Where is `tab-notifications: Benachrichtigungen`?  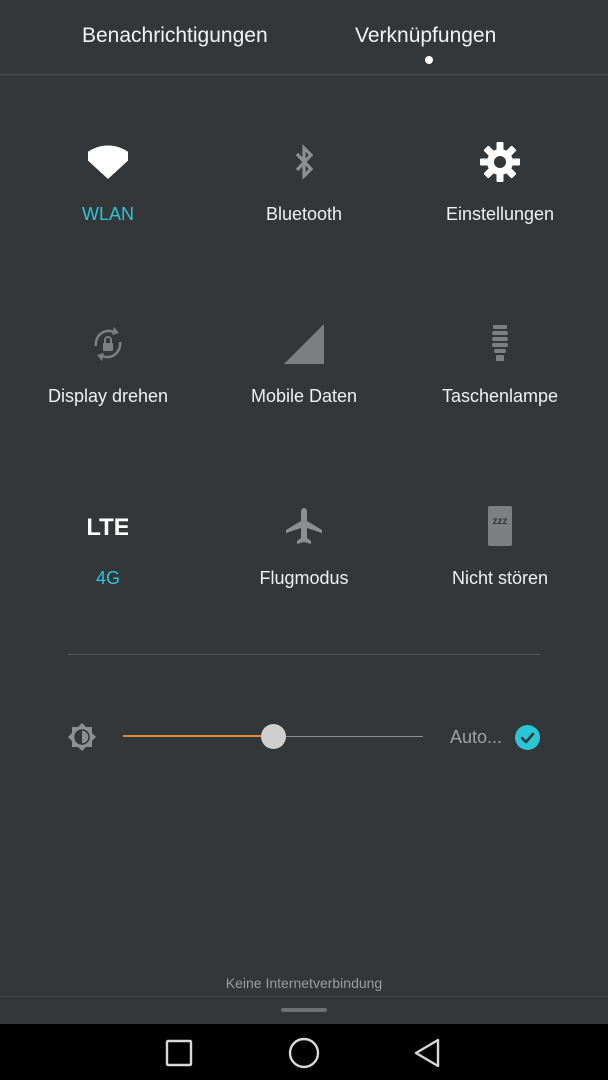 tab-notifications: Benachrichtigungen is located at coordinates (175, 36).